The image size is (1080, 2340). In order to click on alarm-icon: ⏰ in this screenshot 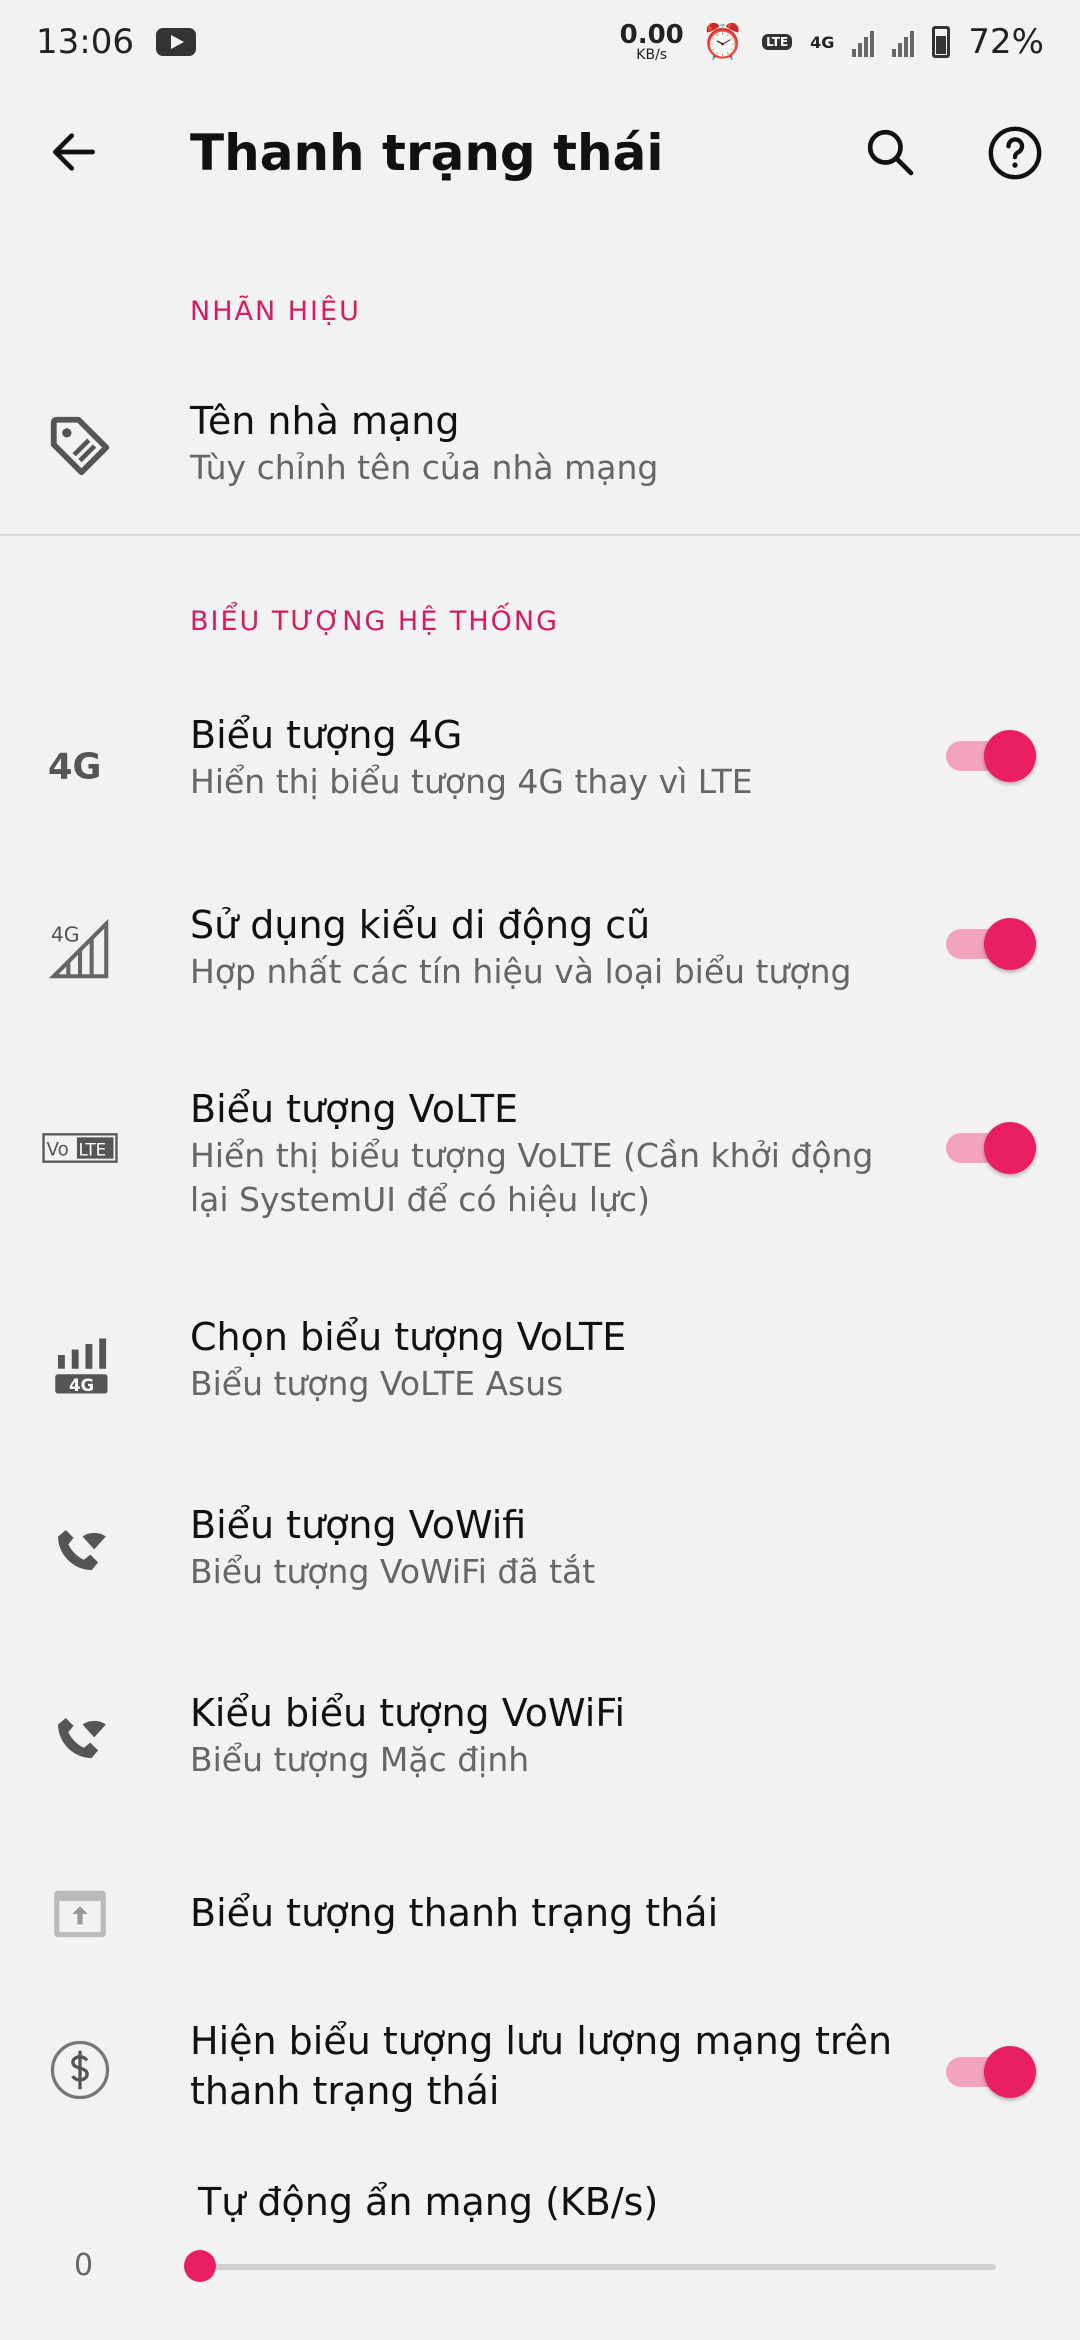, I will do `click(723, 42)`.